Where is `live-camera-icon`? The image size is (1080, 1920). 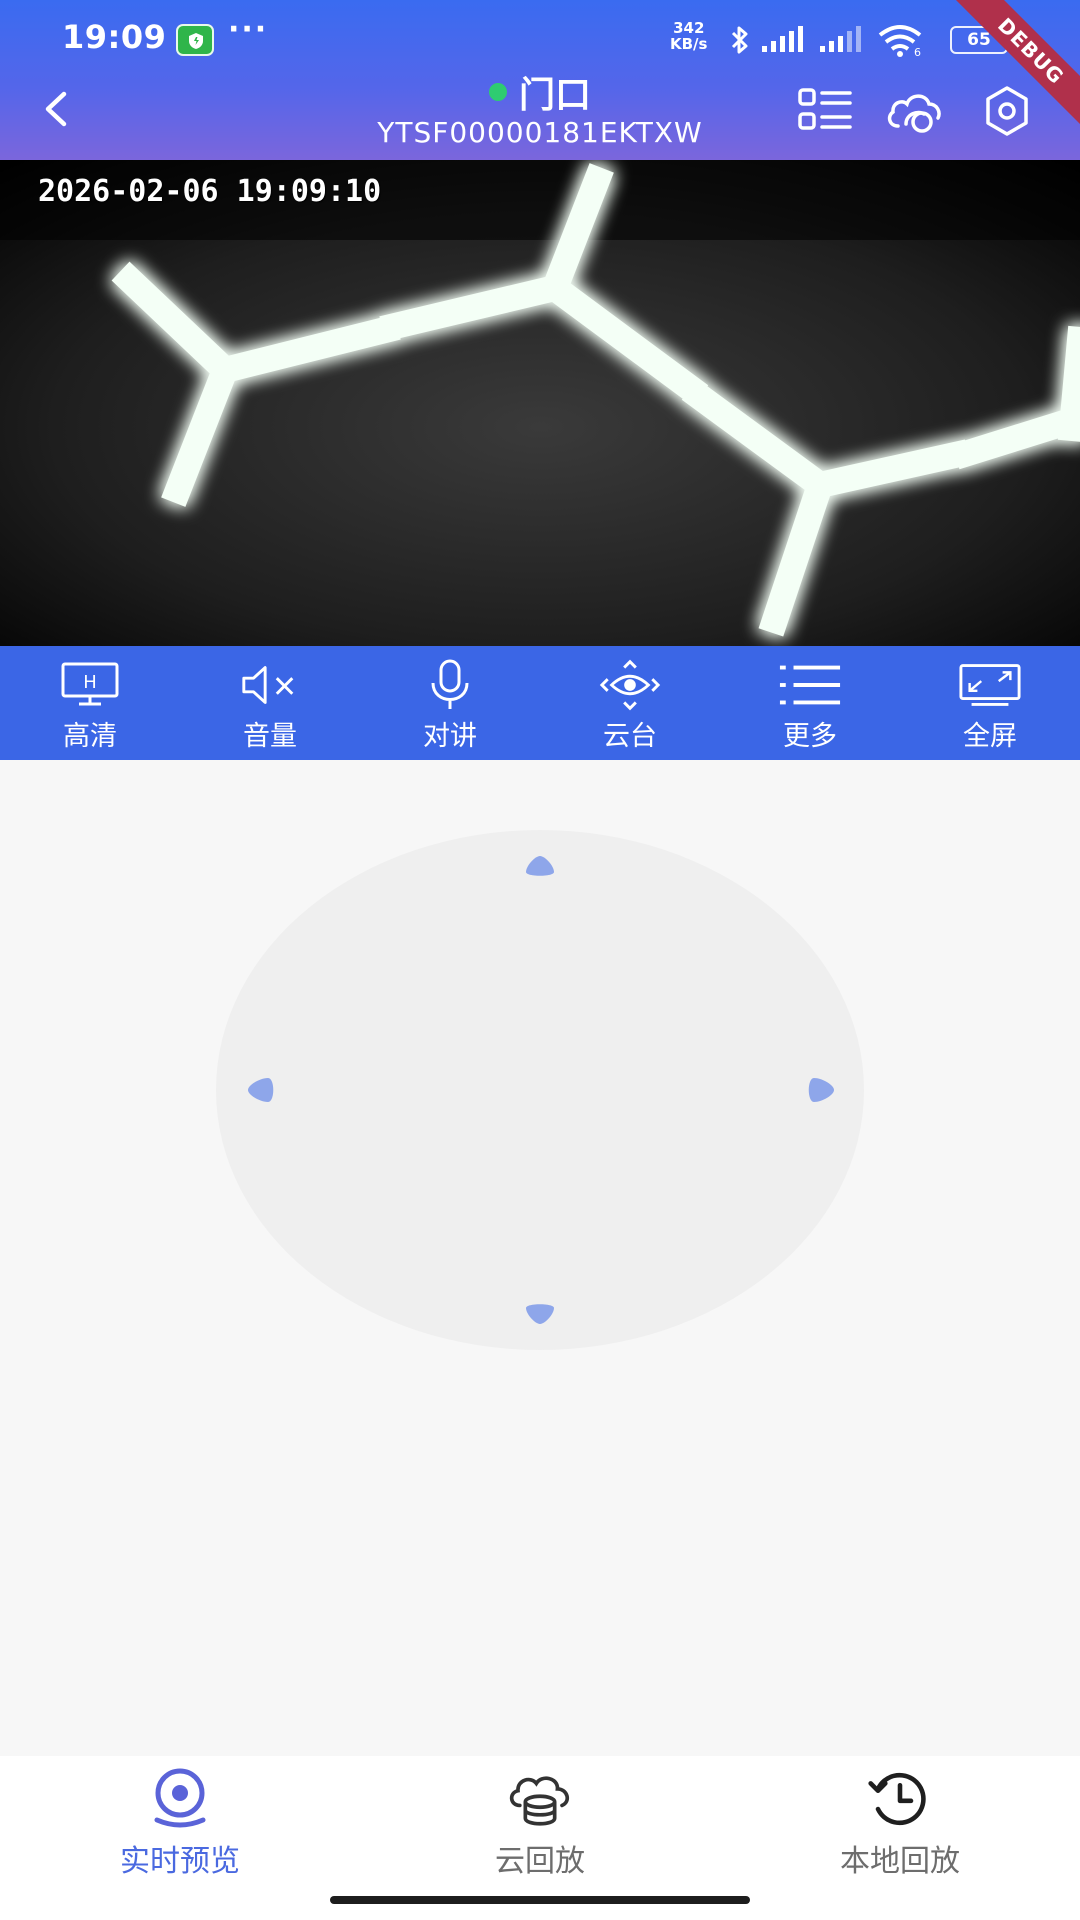
live-camera-icon is located at coordinates (180, 1798).